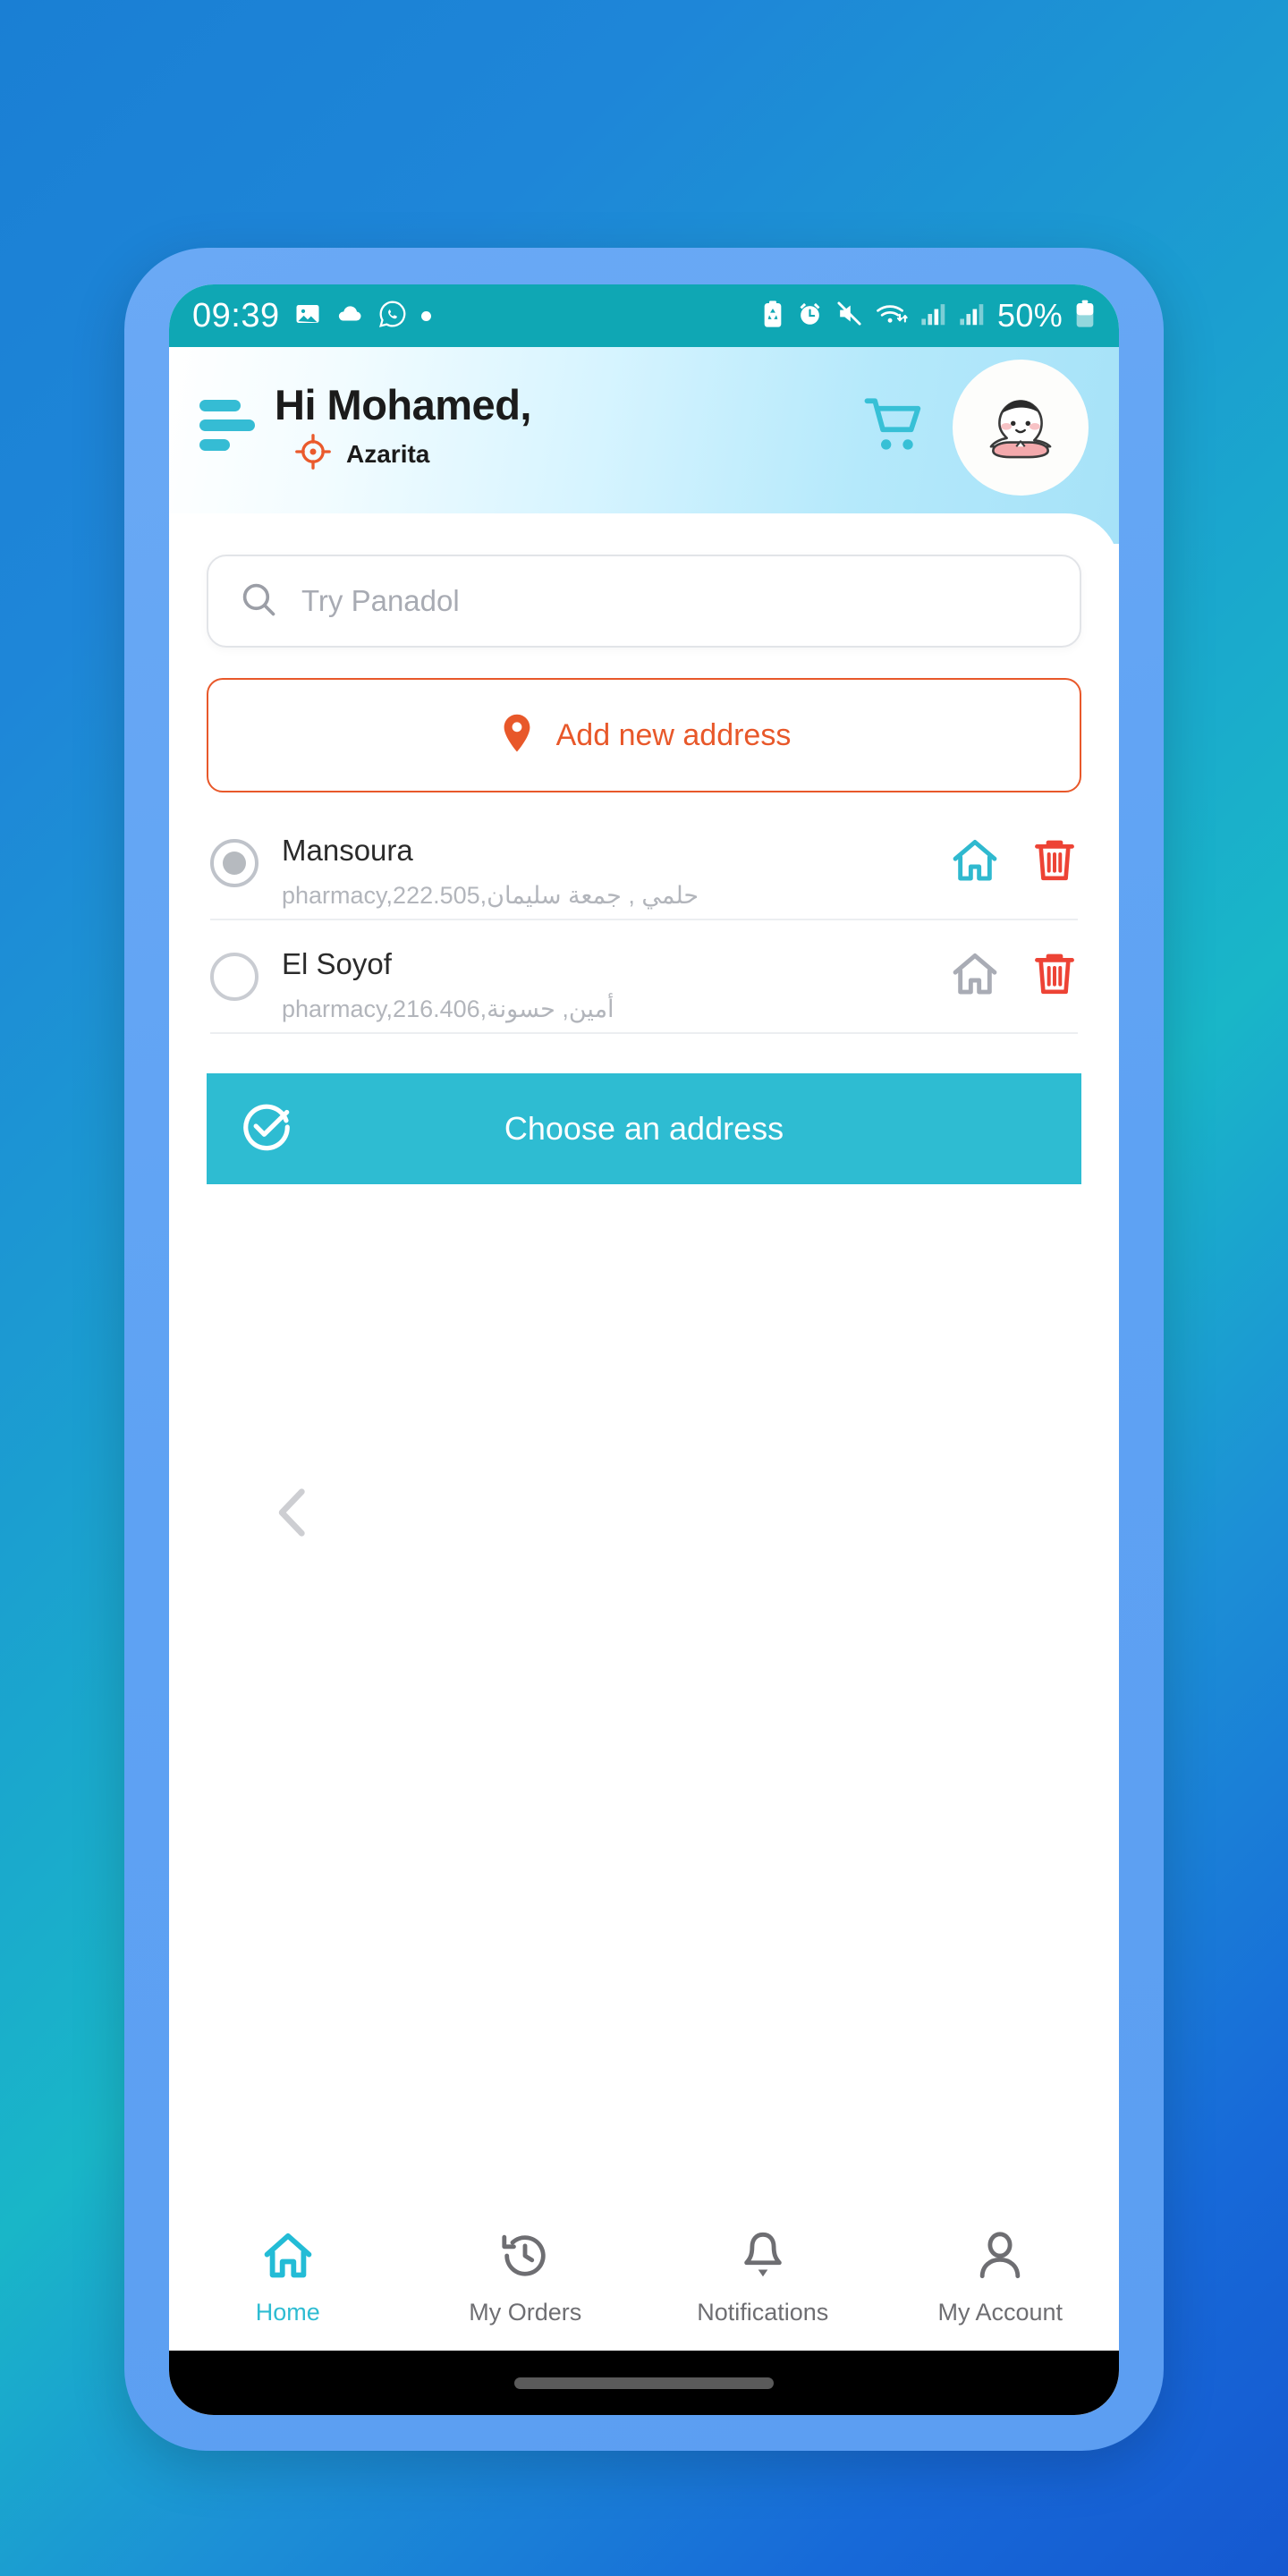 The image size is (1288, 2576). I want to click on divider, so click(644, 1033).